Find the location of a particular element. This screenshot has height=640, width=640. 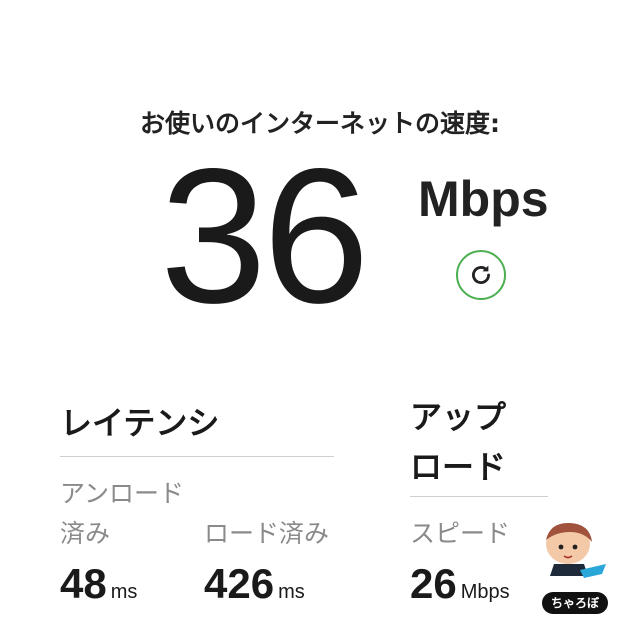

refresh-button is located at coordinates (481, 275).